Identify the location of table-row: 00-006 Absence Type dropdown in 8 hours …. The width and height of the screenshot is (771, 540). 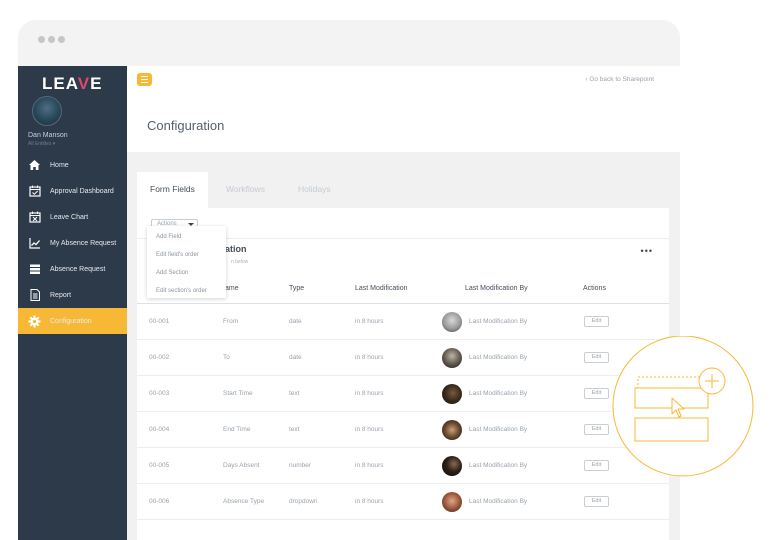
(403, 502).